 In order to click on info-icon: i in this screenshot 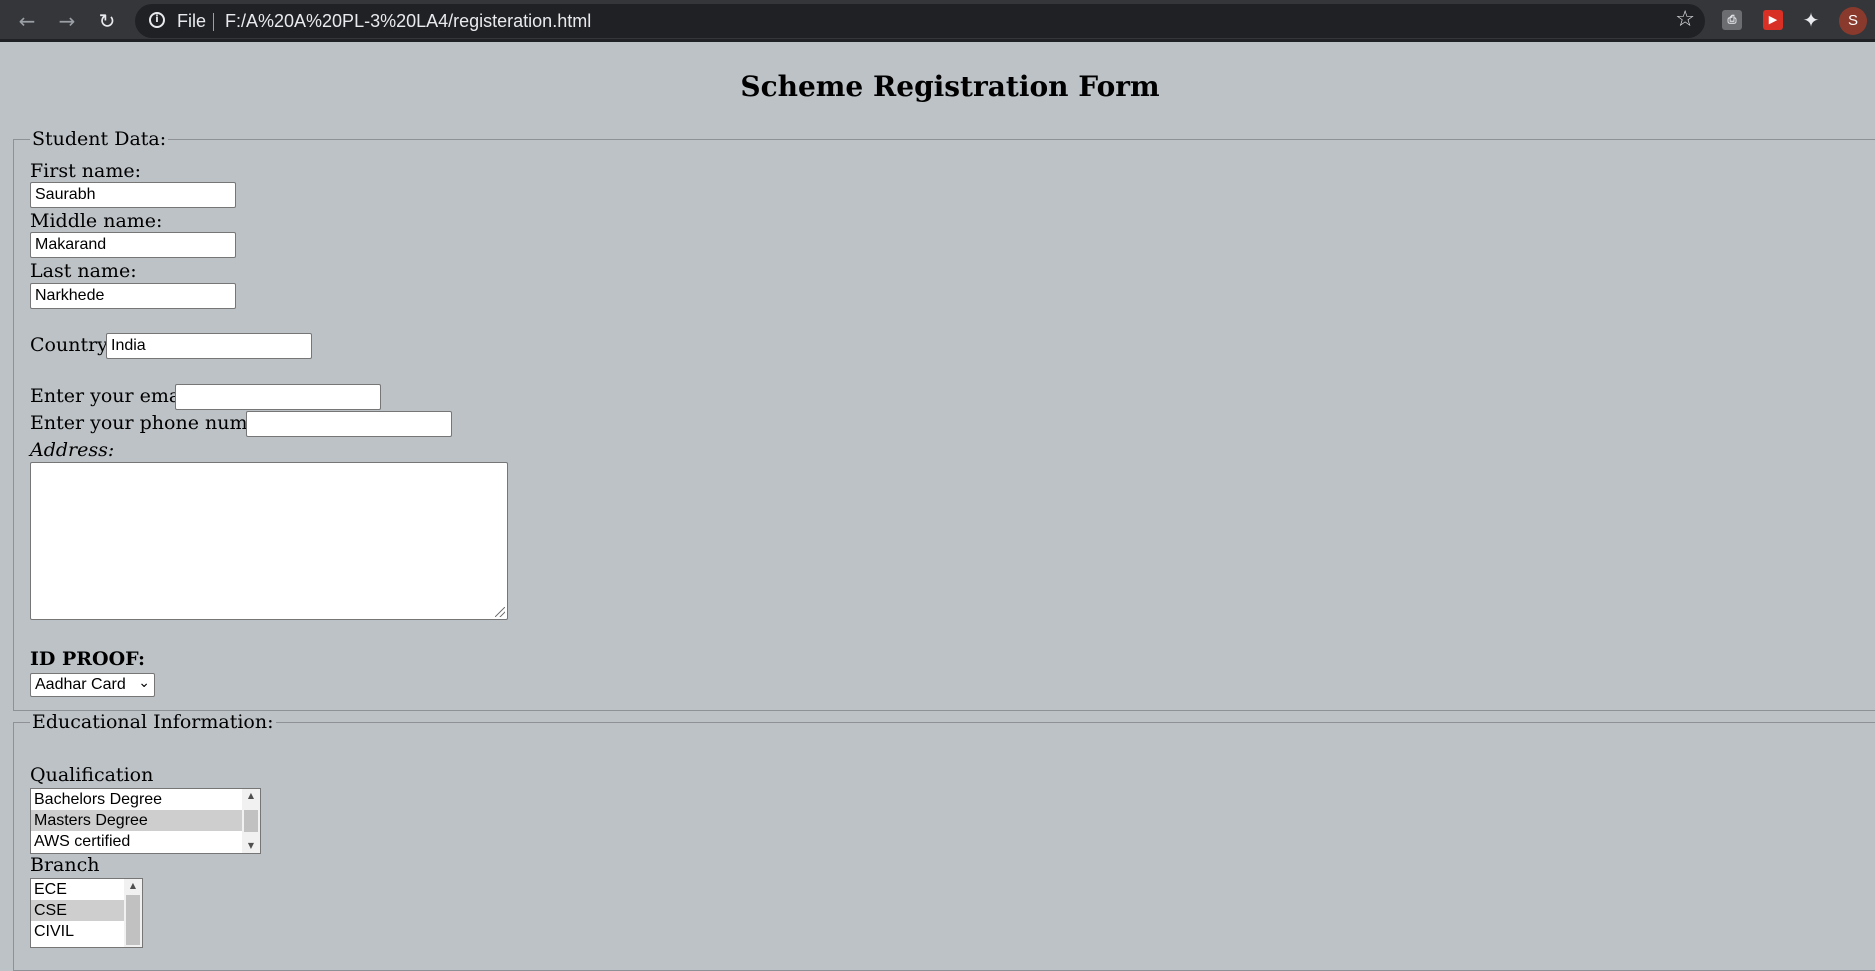, I will do `click(157, 20)`.